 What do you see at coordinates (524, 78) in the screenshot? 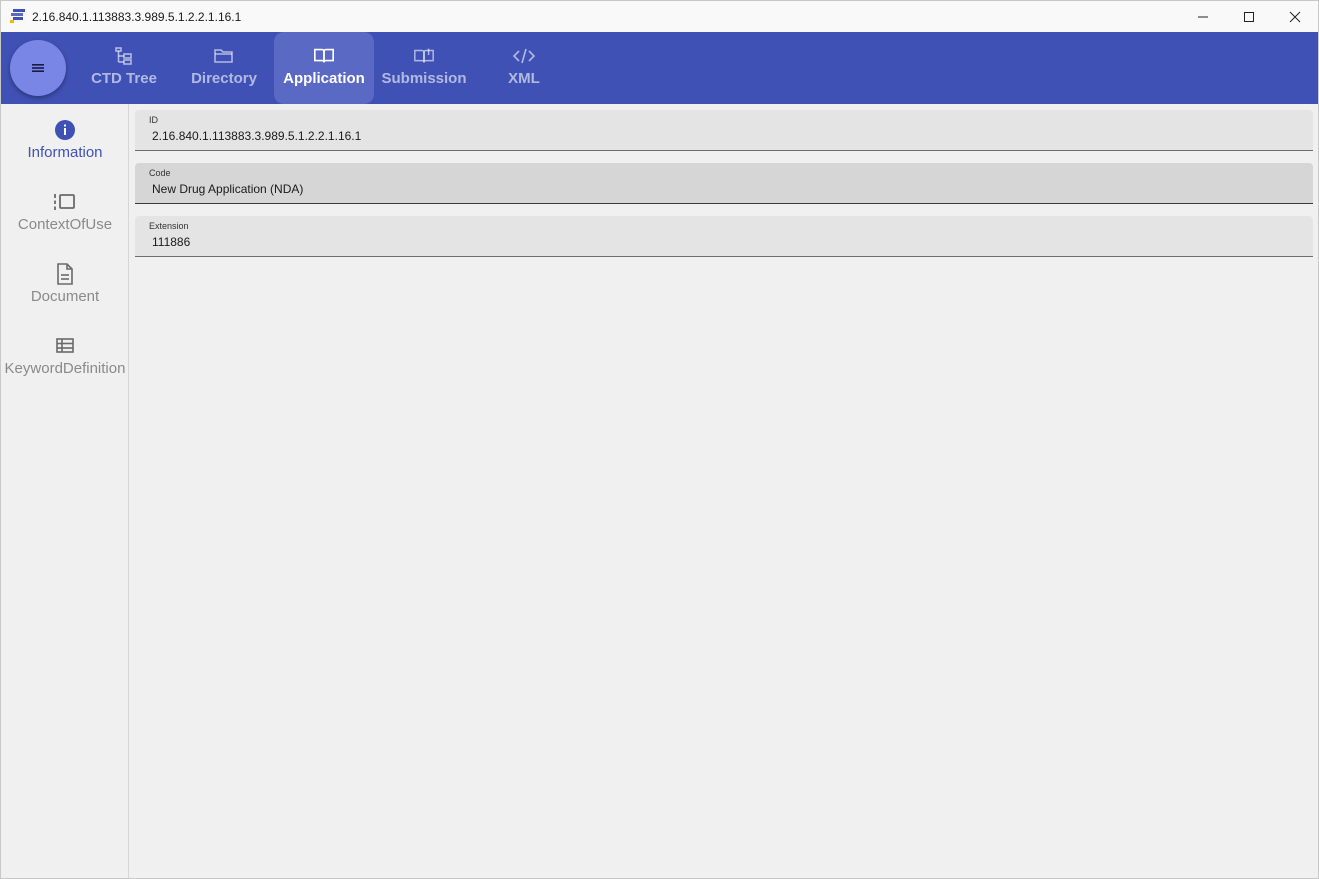
I see `tab-label: XML` at bounding box center [524, 78].